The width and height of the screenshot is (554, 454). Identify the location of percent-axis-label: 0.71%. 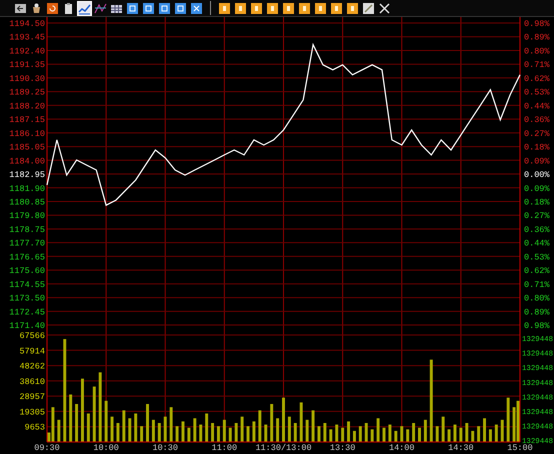
(537, 285).